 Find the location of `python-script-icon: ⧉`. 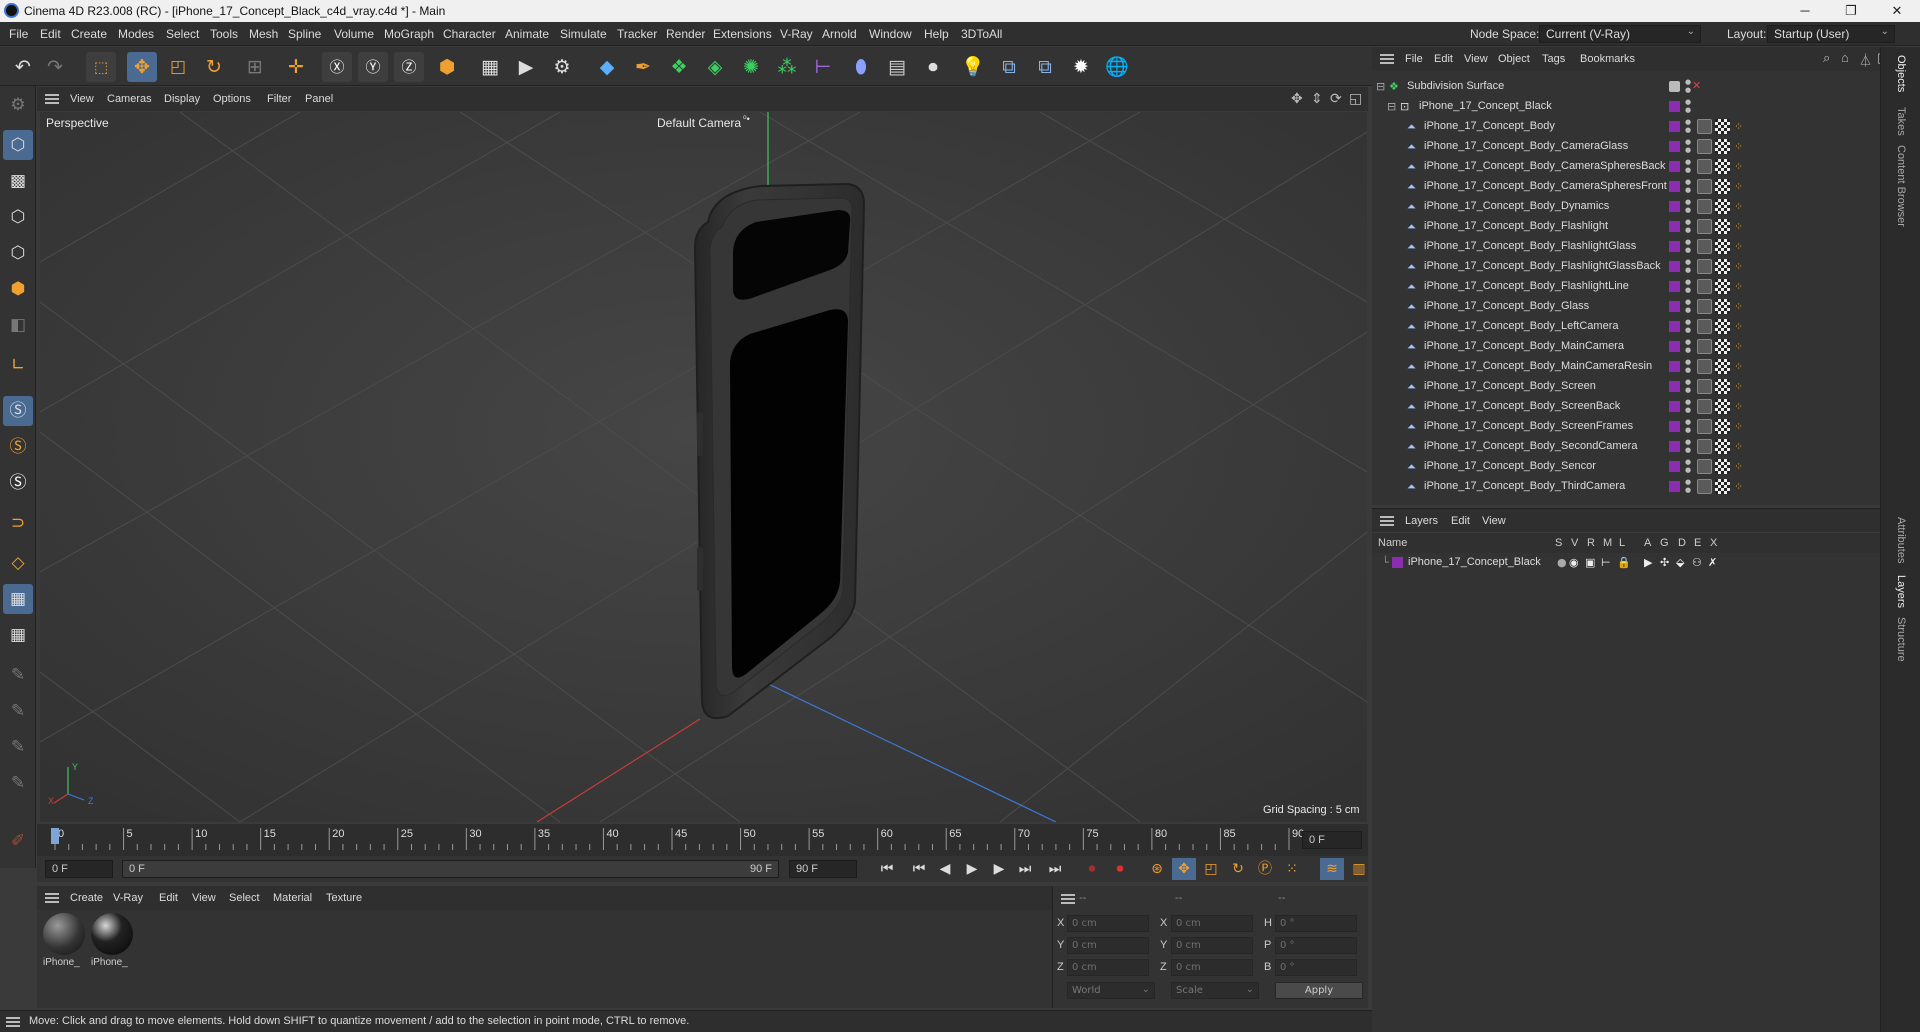

python-script-icon: ⧉ is located at coordinates (1045, 67).